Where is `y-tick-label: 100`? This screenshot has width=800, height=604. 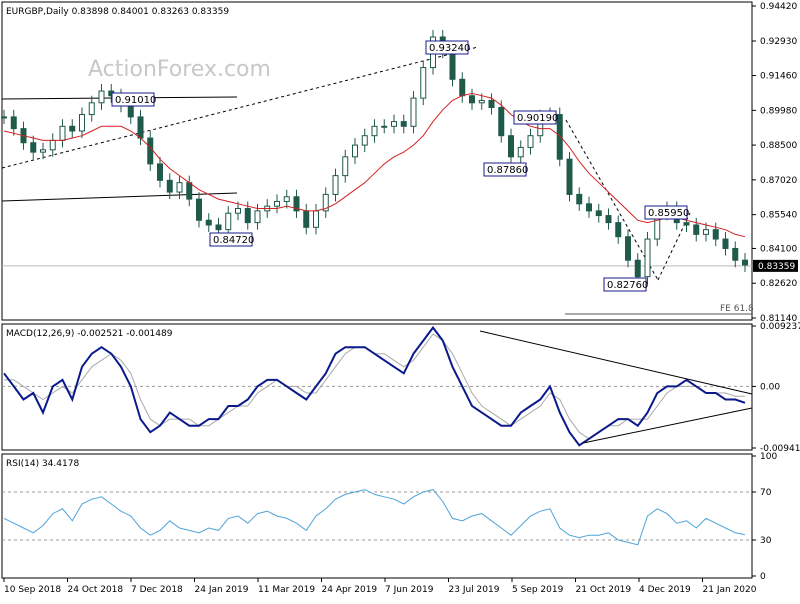 y-tick-label: 100 is located at coordinates (768, 457).